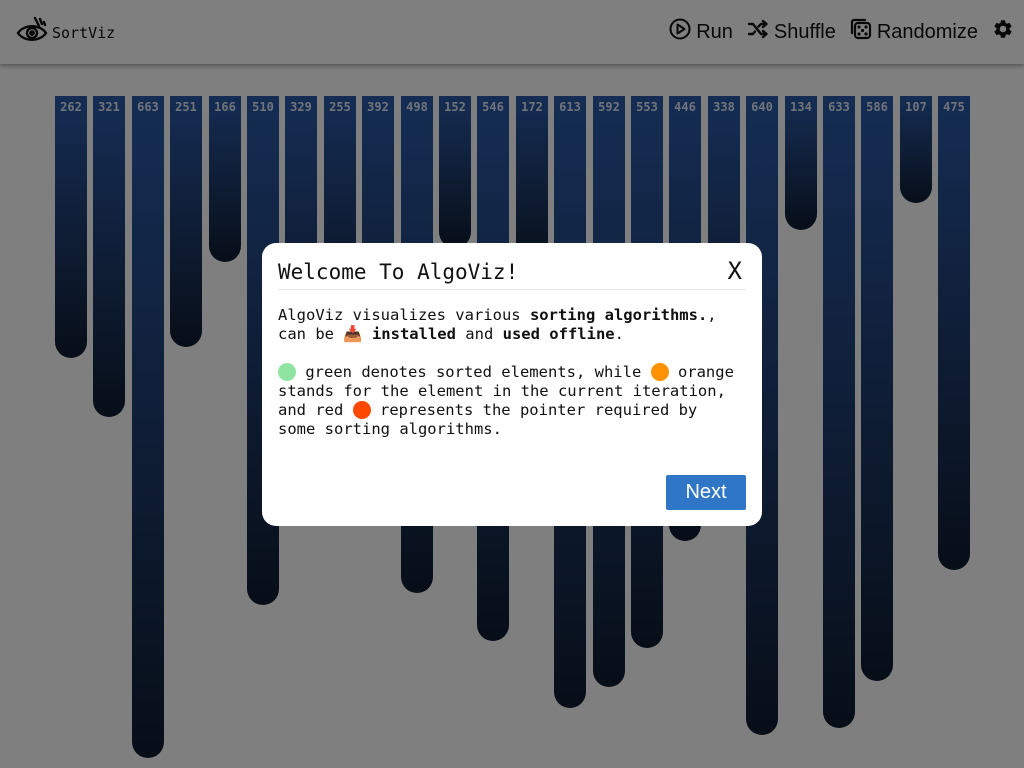 The width and height of the screenshot is (1024, 768). I want to click on install-icon: 📥, so click(353, 334).